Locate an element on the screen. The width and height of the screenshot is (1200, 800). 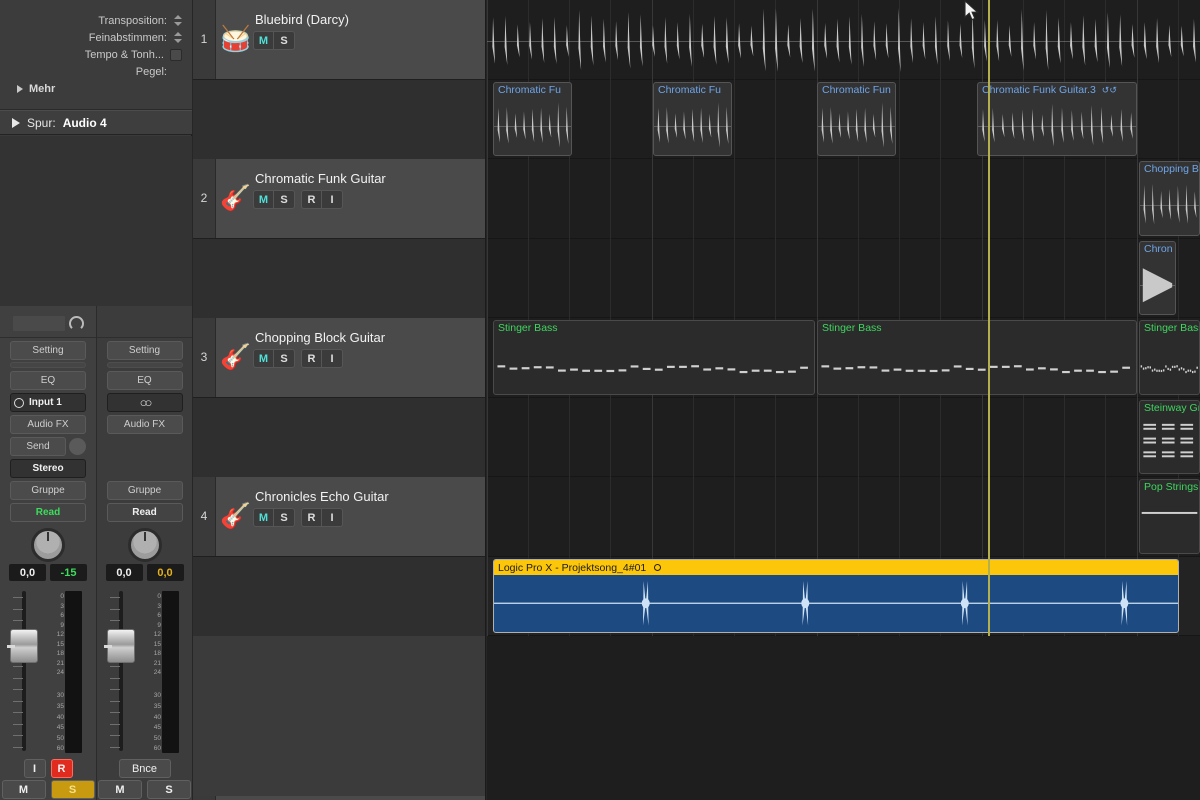
playhead is located at coordinates (989, 318).